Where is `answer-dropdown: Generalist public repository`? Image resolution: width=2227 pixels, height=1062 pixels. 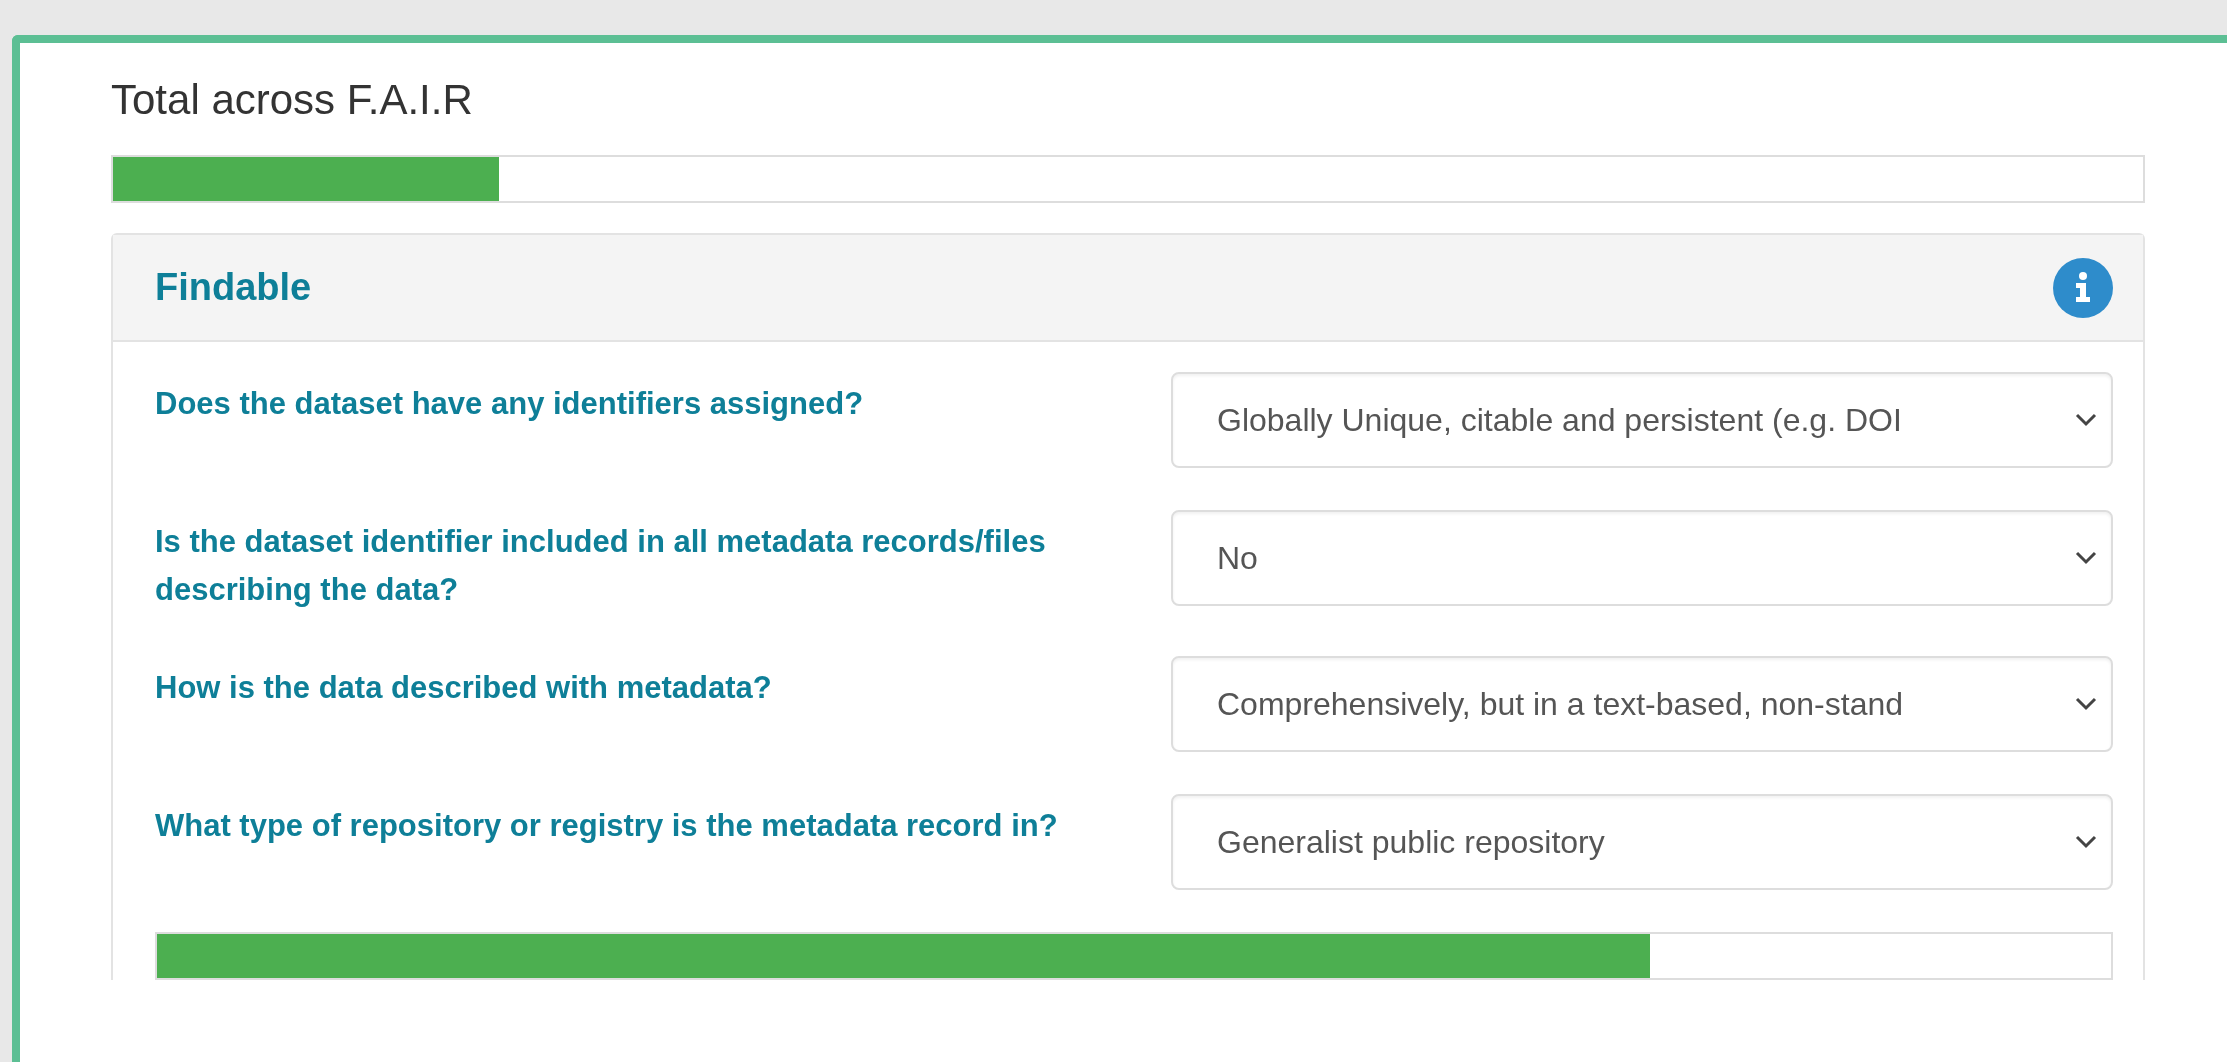 answer-dropdown: Generalist public repository is located at coordinates (1642, 842).